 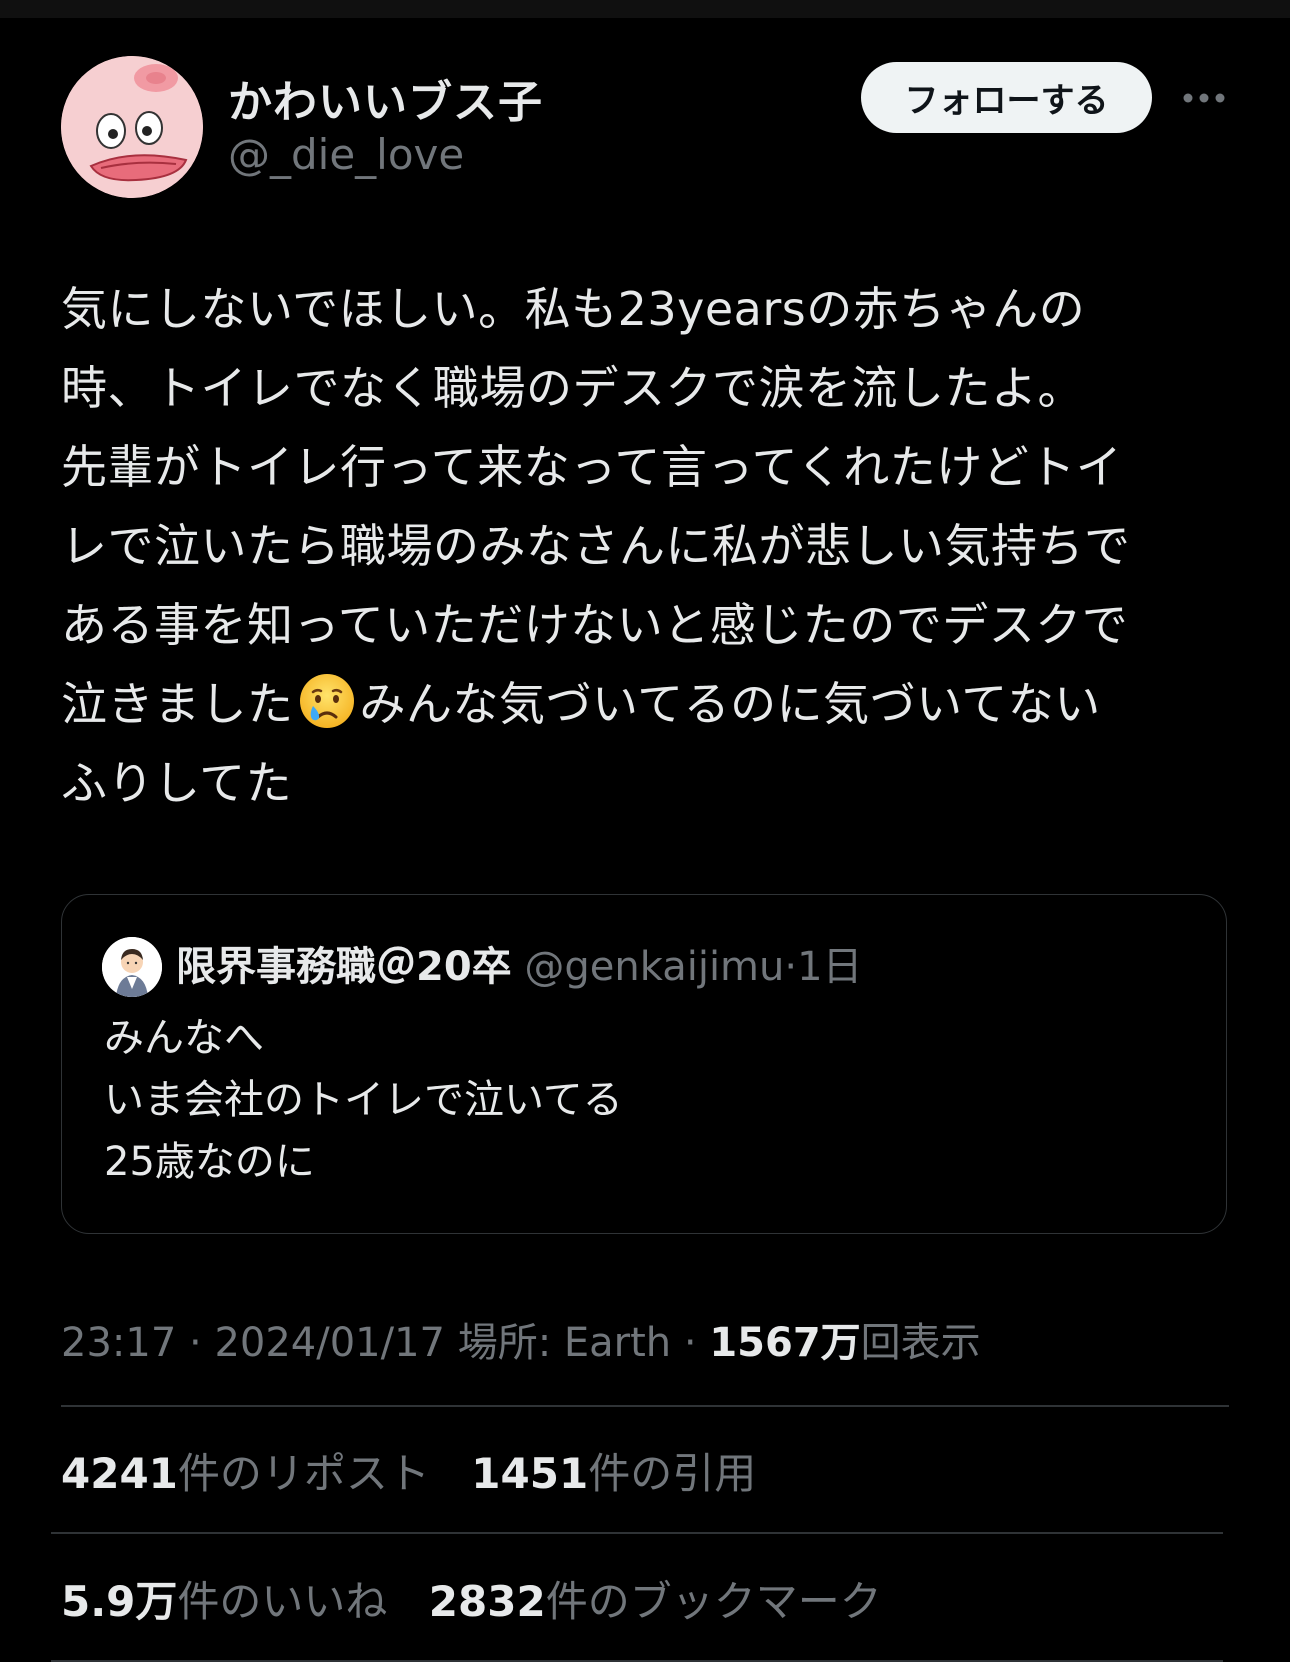 I want to click on likes-count: 5.9万, so click(x=119, y=1601).